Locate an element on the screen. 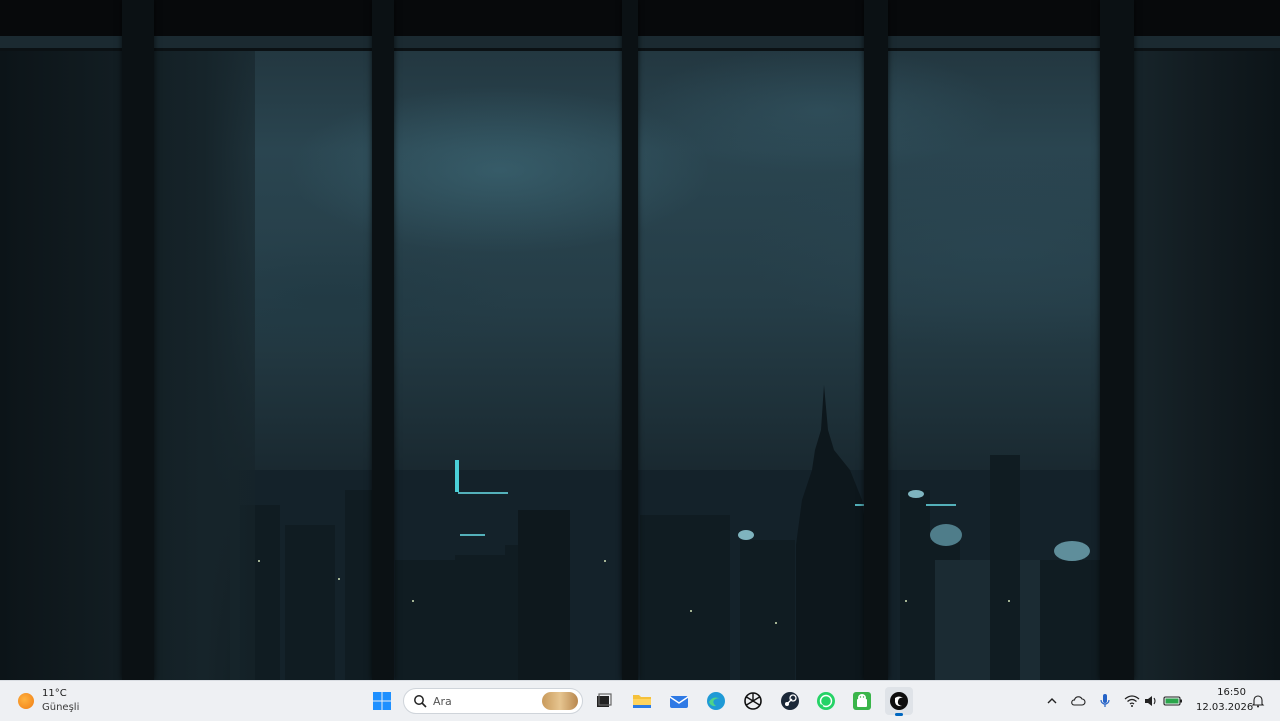  mail-icon is located at coordinates (679, 702).